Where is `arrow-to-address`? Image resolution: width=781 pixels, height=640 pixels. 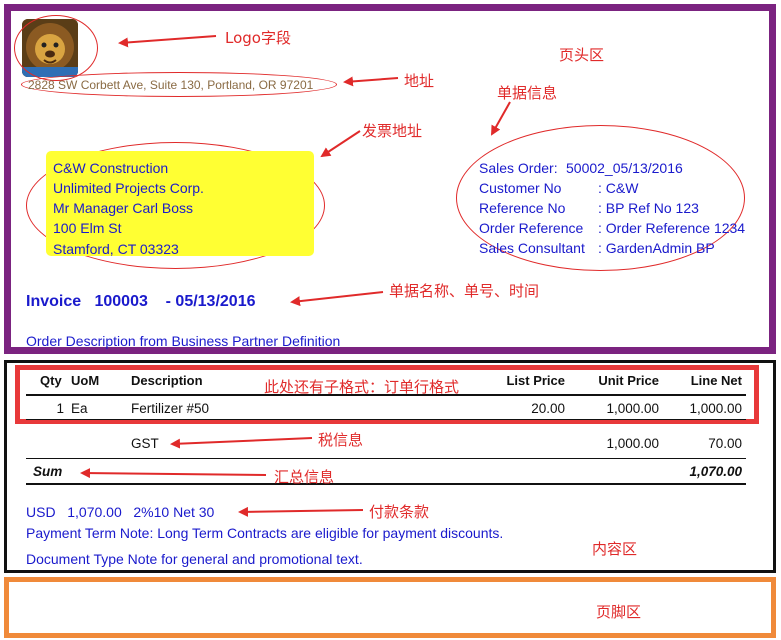
arrow-to-address is located at coordinates (371, 81).